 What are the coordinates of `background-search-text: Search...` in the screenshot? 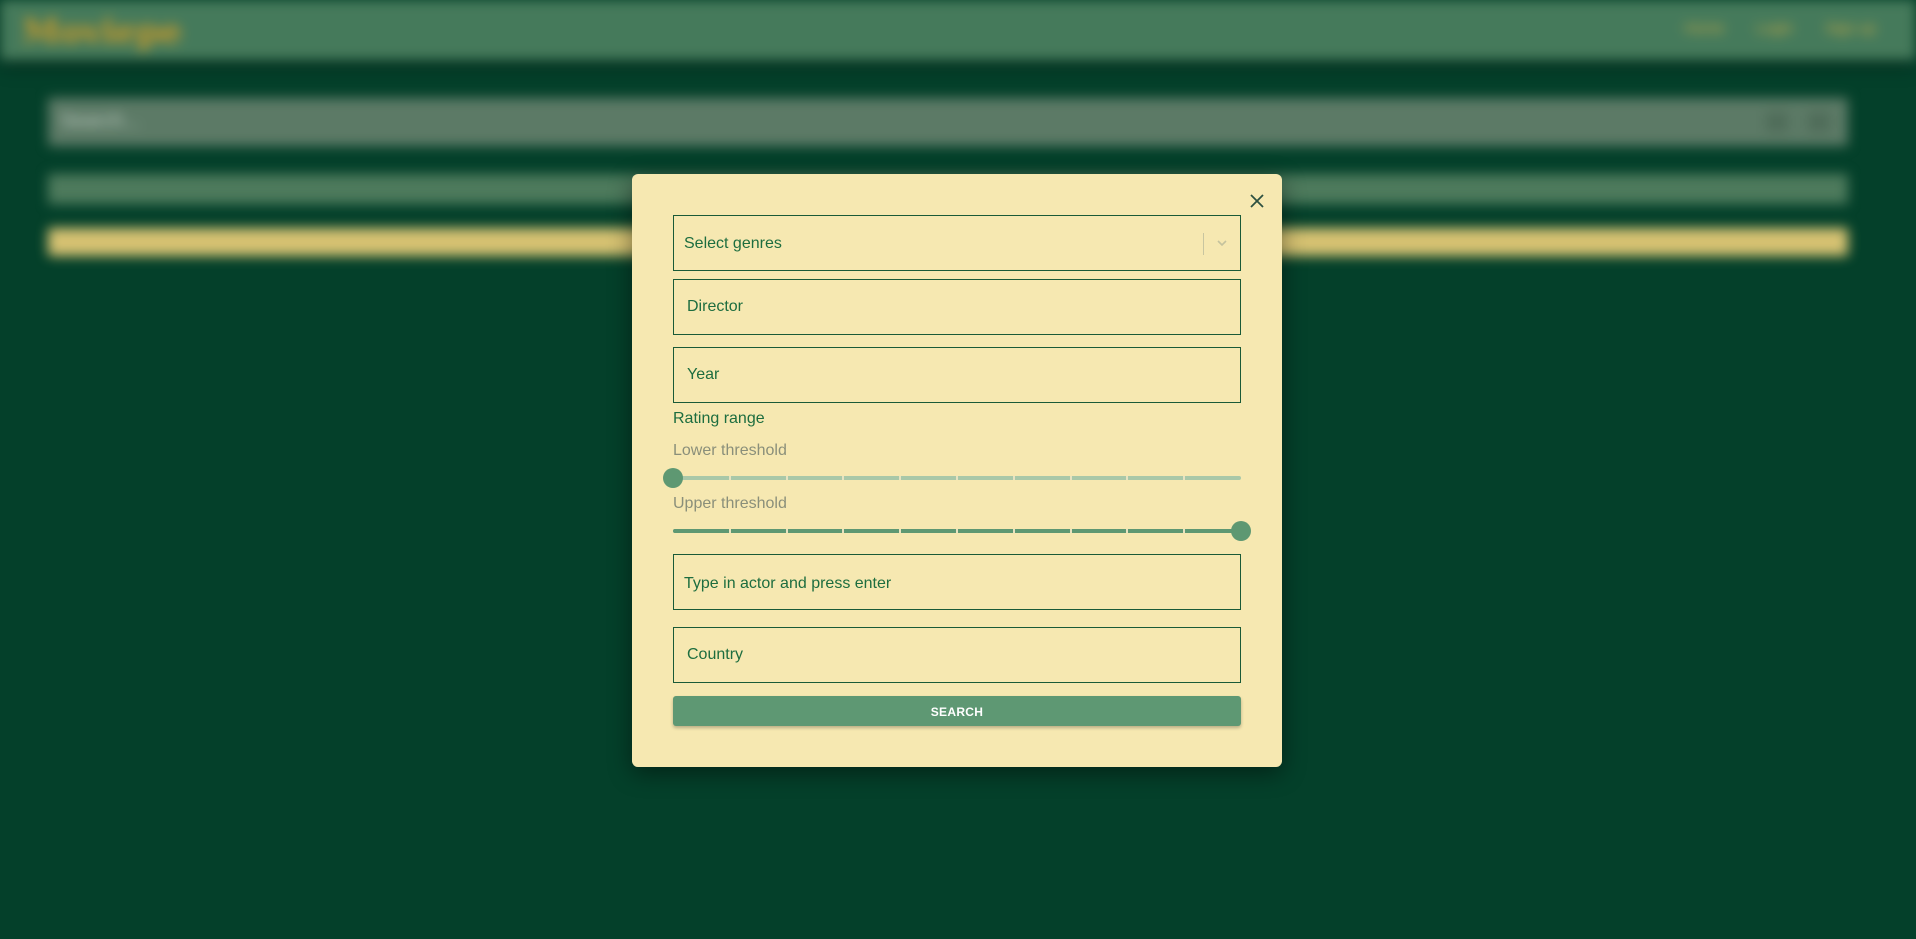 It's located at (100, 121).